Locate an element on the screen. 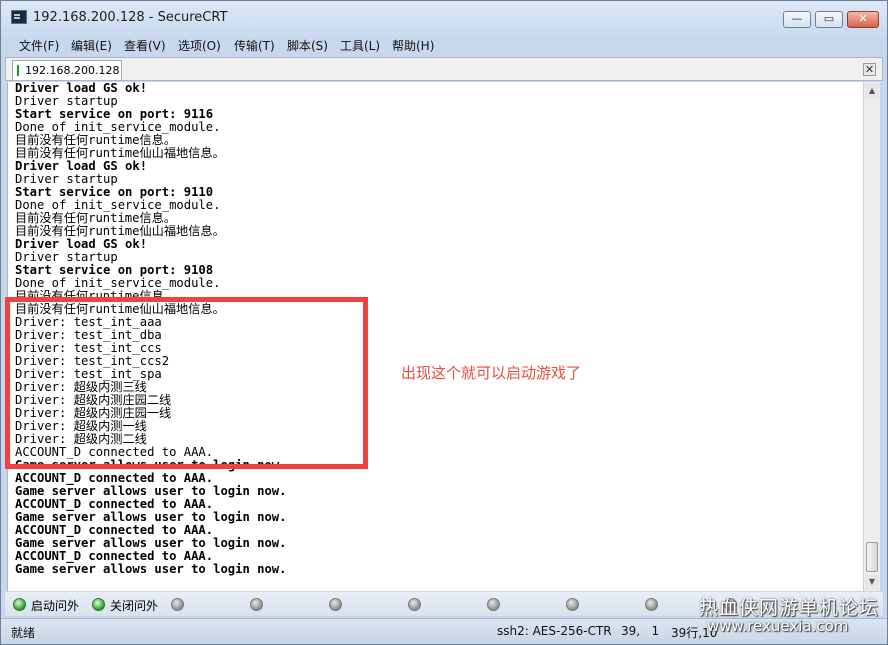 The image size is (888, 645). button-stop-interface: 关闭问外 is located at coordinates (134, 605).